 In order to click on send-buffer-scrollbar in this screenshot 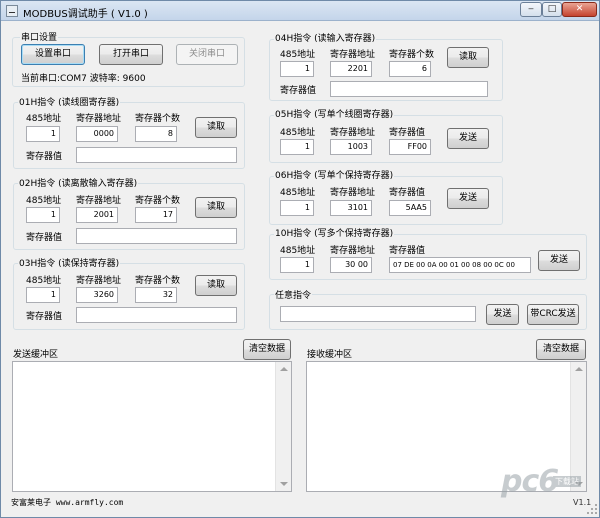, I will do `click(283, 426)`.